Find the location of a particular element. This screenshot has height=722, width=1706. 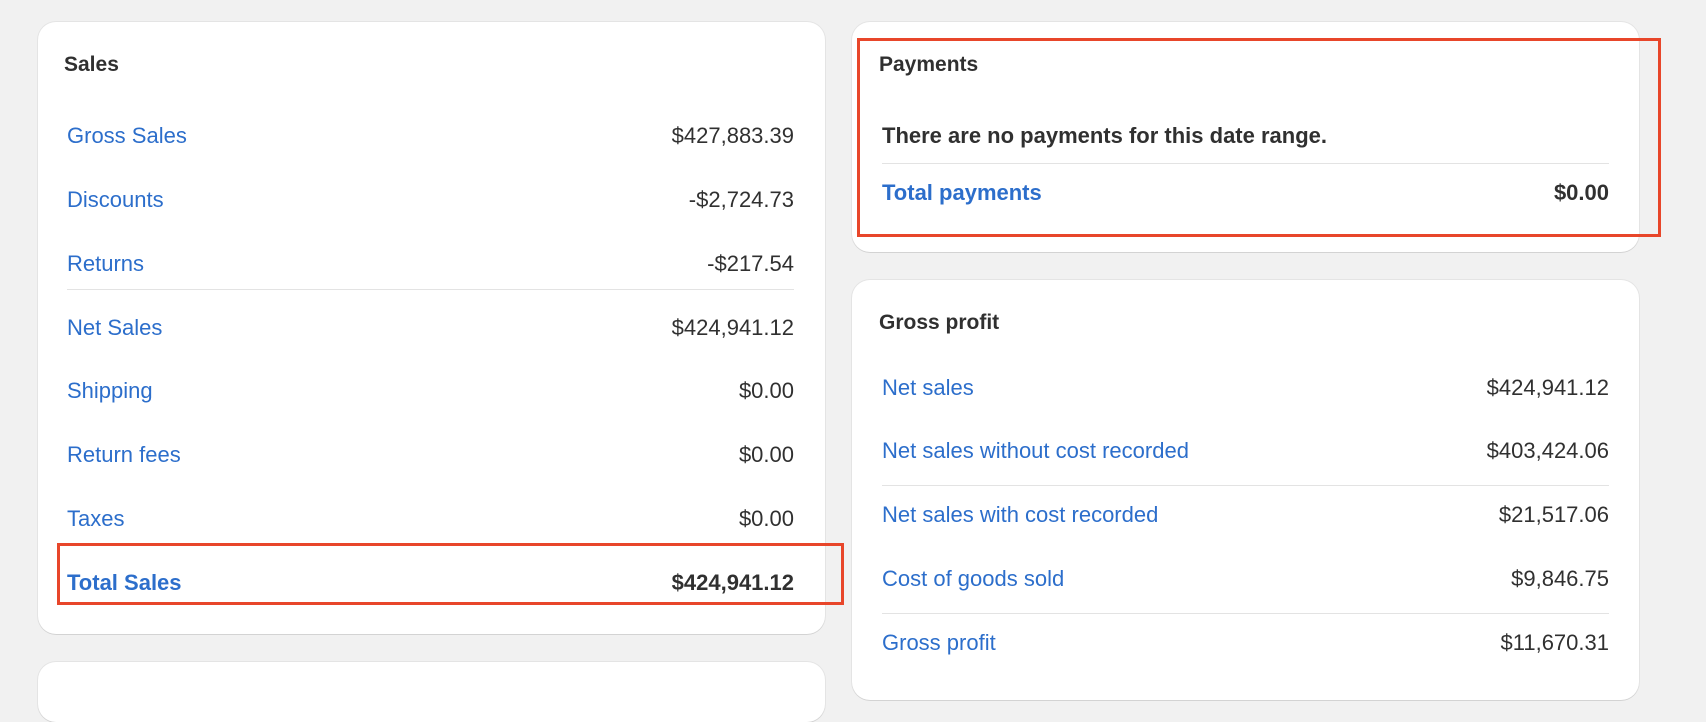

sales-row-returns: Returns -$217.54 is located at coordinates (430, 264).